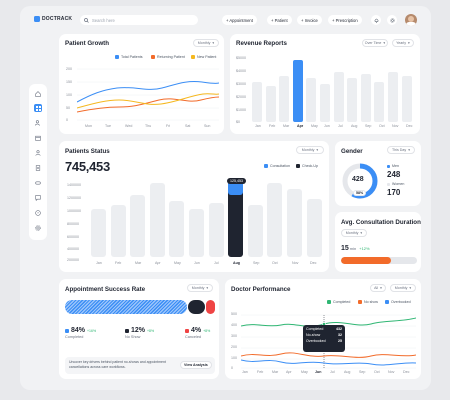  What do you see at coordinates (401, 150) in the screenshot?
I see `gender-filter: This Day ▾` at bounding box center [401, 150].